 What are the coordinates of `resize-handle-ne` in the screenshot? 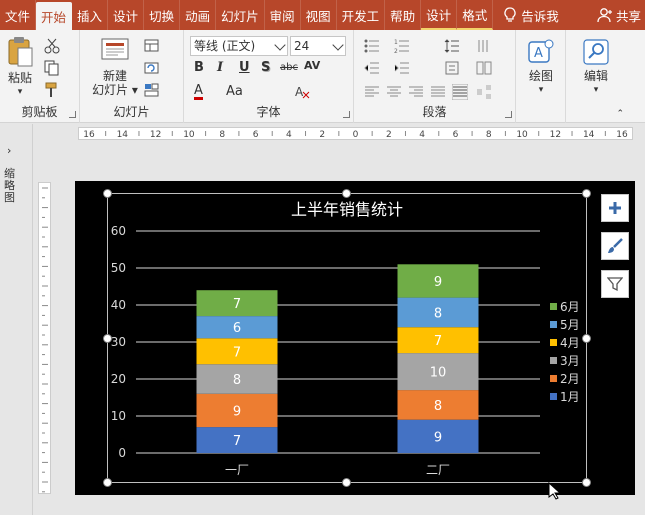 It's located at (586, 193).